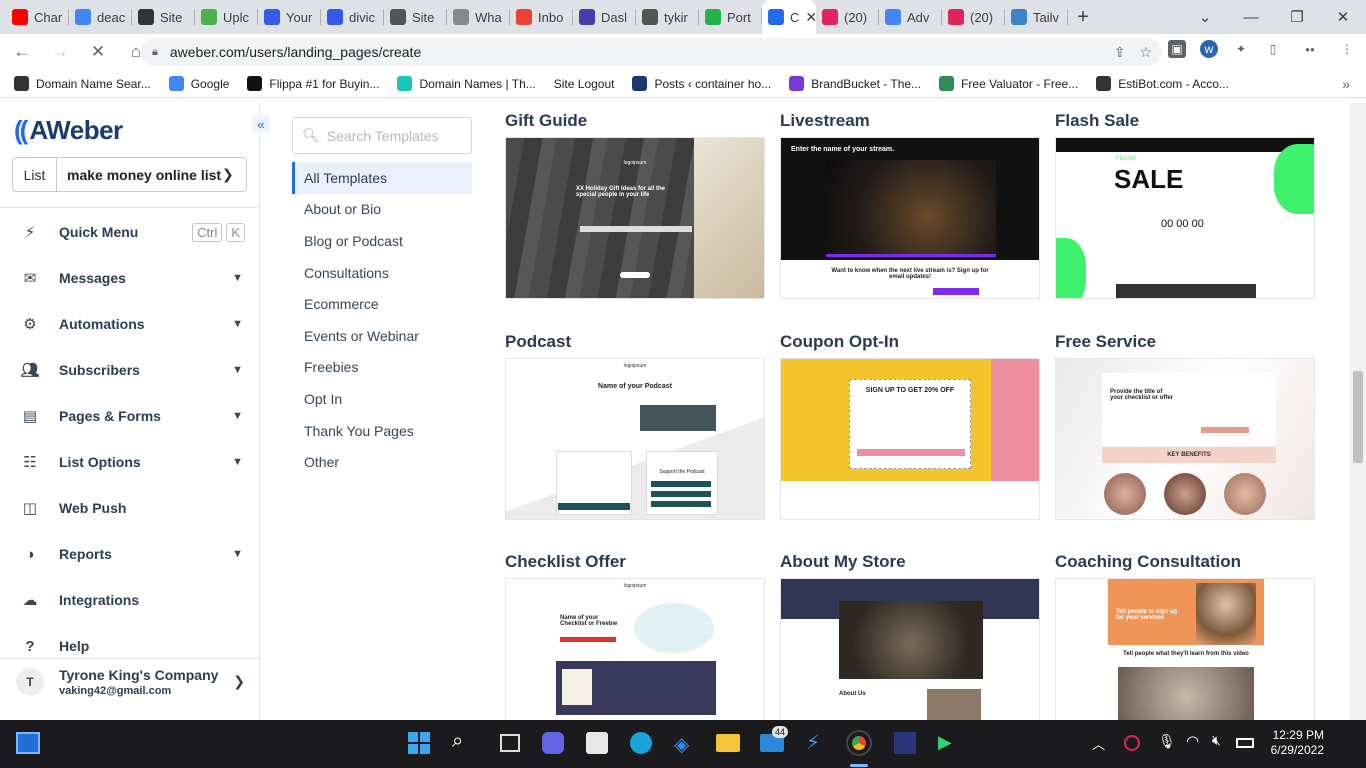 The image size is (1366, 768). I want to click on browser-tab: Your, so click(289, 17).